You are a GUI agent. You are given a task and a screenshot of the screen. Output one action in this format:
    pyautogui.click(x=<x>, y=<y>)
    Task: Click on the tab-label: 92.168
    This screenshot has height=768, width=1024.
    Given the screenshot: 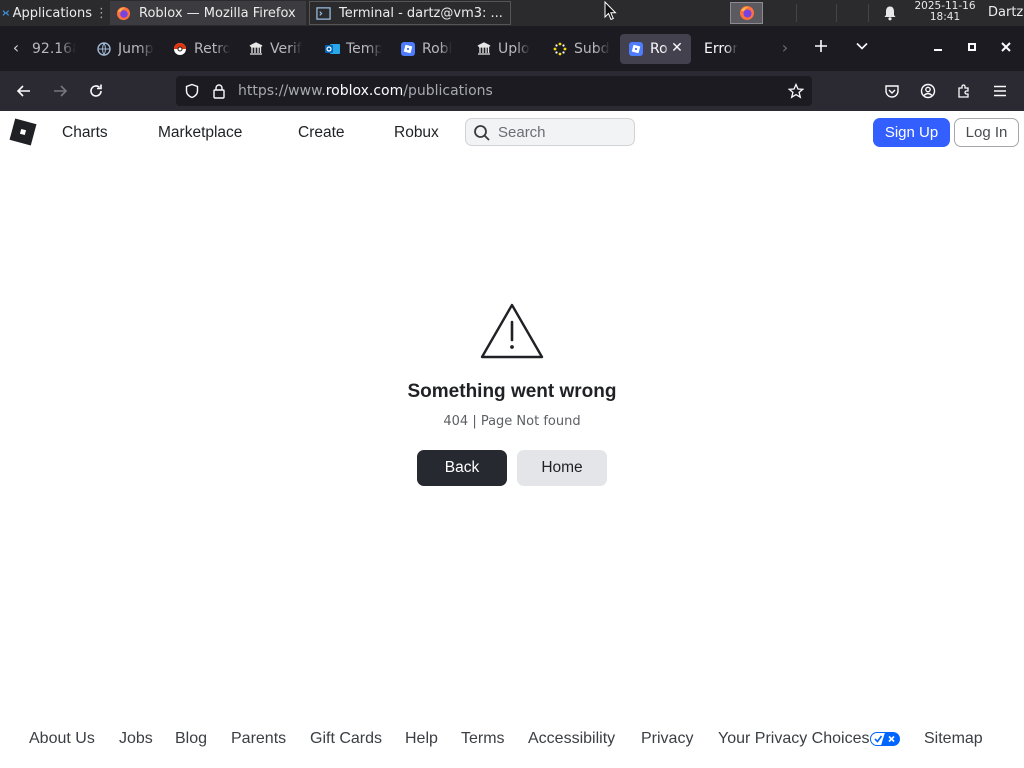 What is the action you would take?
    pyautogui.click(x=54, y=49)
    